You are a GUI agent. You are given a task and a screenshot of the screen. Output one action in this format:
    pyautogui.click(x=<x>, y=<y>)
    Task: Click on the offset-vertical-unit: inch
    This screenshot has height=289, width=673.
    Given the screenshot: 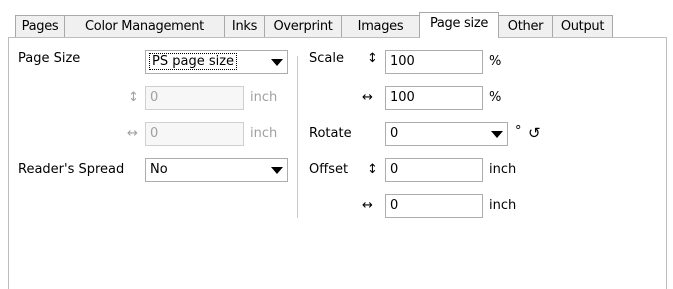 What is the action you would take?
    pyautogui.click(x=503, y=169)
    